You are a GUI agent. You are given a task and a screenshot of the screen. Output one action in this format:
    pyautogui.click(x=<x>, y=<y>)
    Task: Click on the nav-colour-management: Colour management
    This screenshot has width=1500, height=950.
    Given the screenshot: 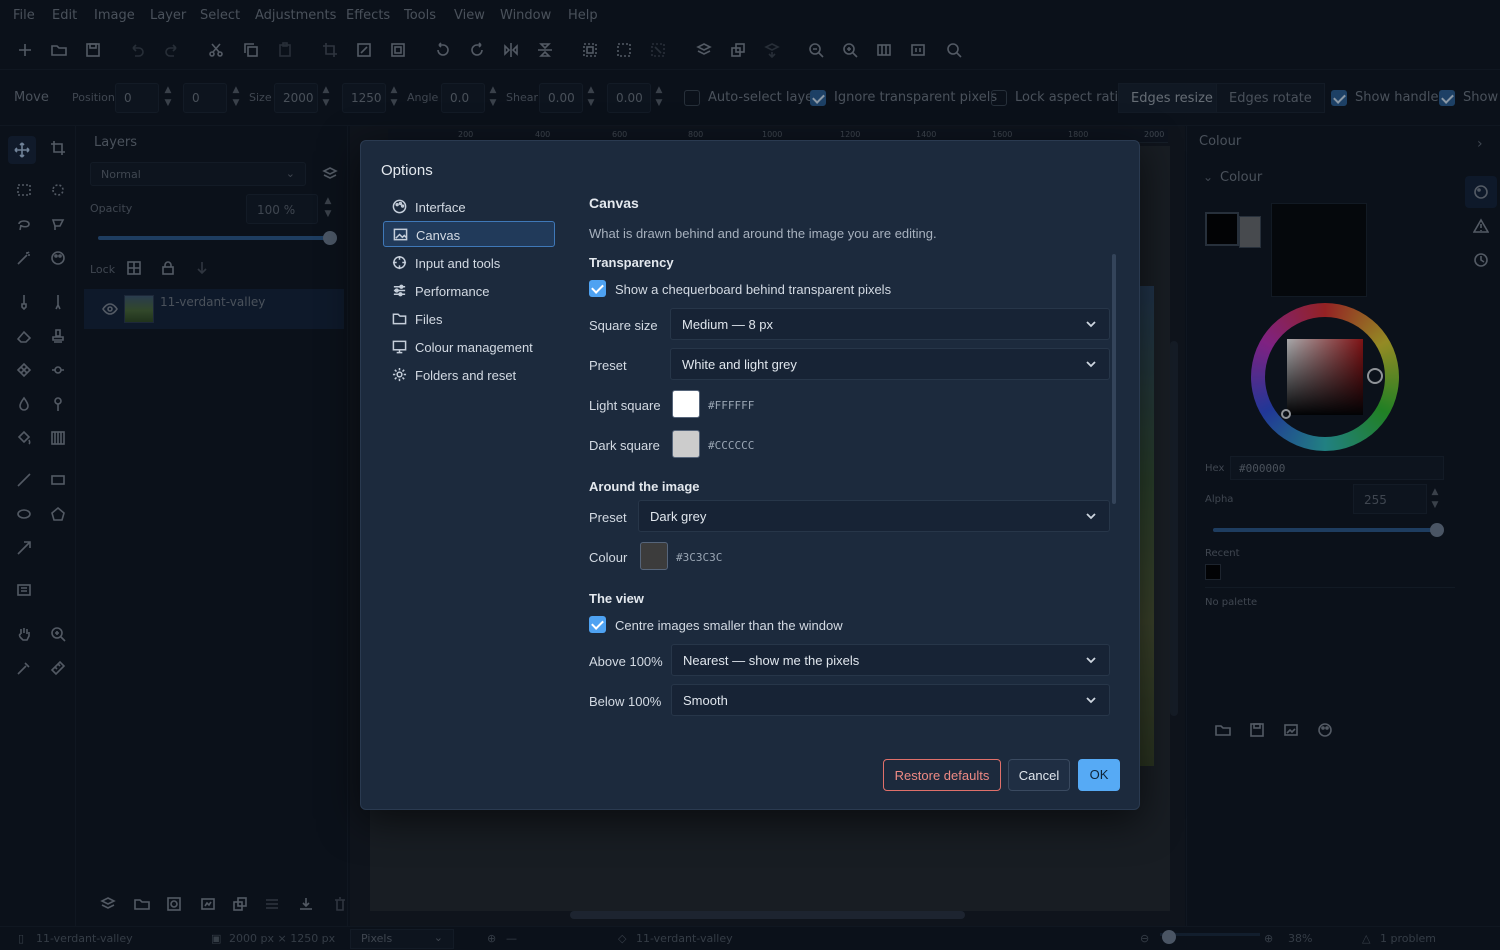 What is the action you would take?
    pyautogui.click(x=469, y=347)
    